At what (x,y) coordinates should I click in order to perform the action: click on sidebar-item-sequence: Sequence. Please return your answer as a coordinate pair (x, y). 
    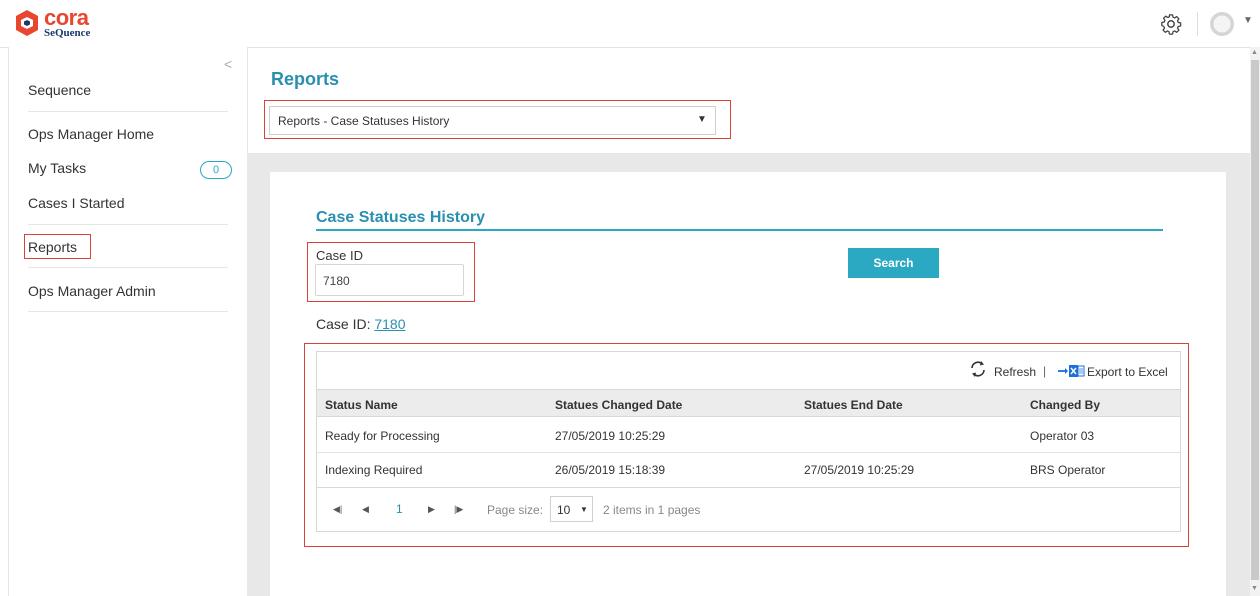
    Looking at the image, I should click on (59, 90).